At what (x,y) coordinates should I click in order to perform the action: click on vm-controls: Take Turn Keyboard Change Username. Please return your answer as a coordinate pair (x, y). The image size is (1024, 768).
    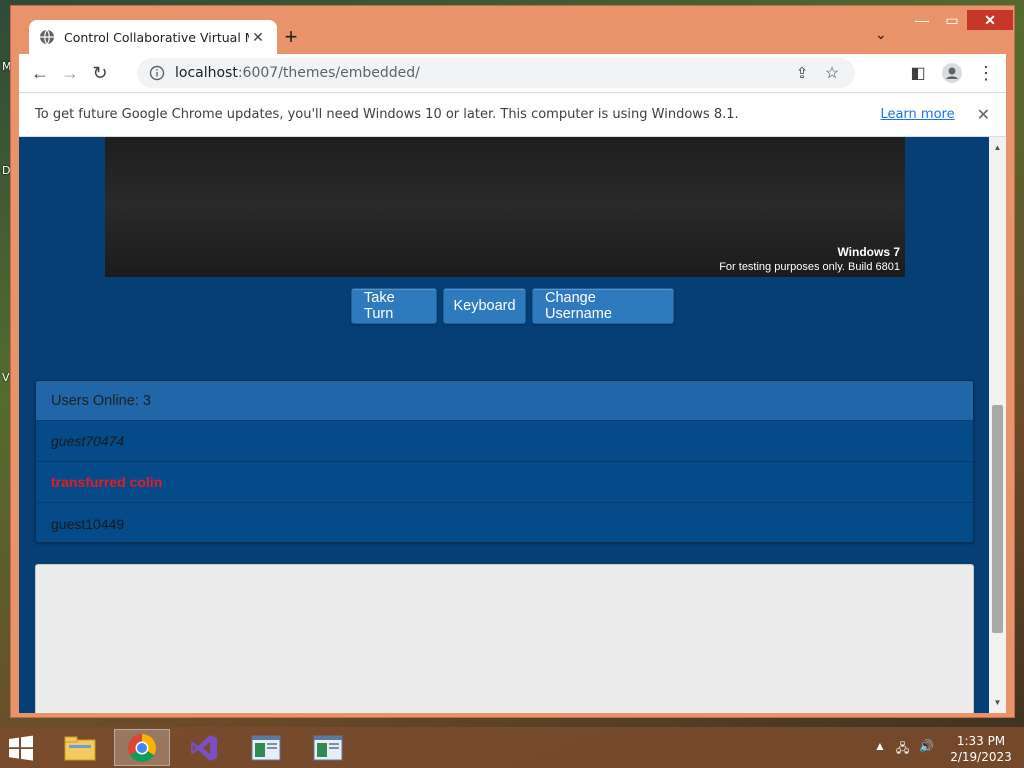
    Looking at the image, I should click on (512, 306).